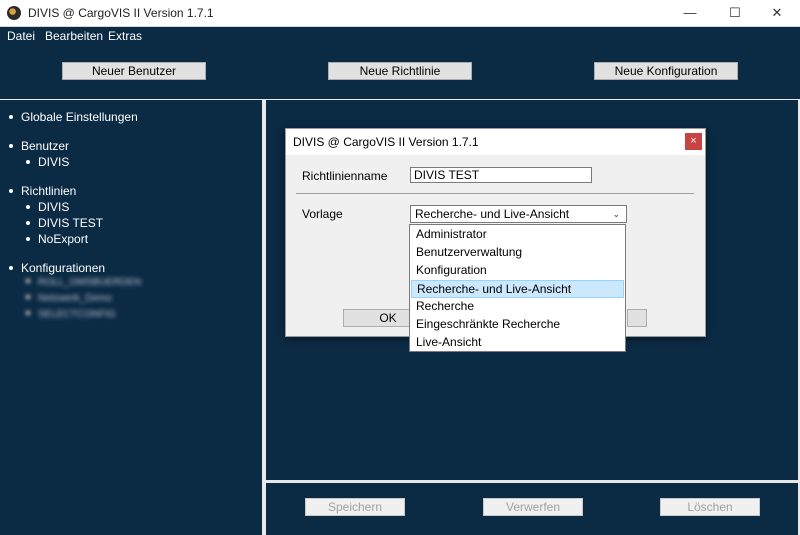 Image resolution: width=800 pixels, height=535 pixels. I want to click on tree-label: SELECTCONFIG, so click(77, 314).